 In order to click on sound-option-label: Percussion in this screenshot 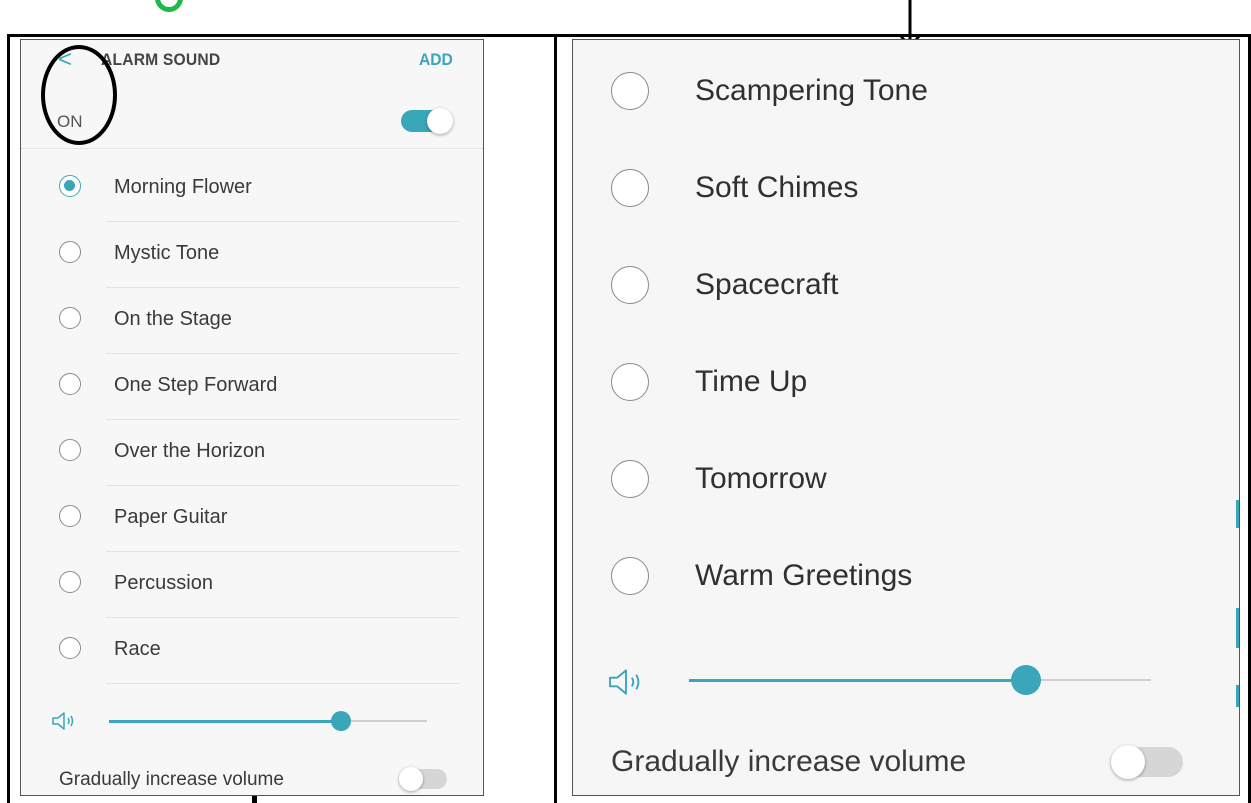, I will do `click(163, 583)`.